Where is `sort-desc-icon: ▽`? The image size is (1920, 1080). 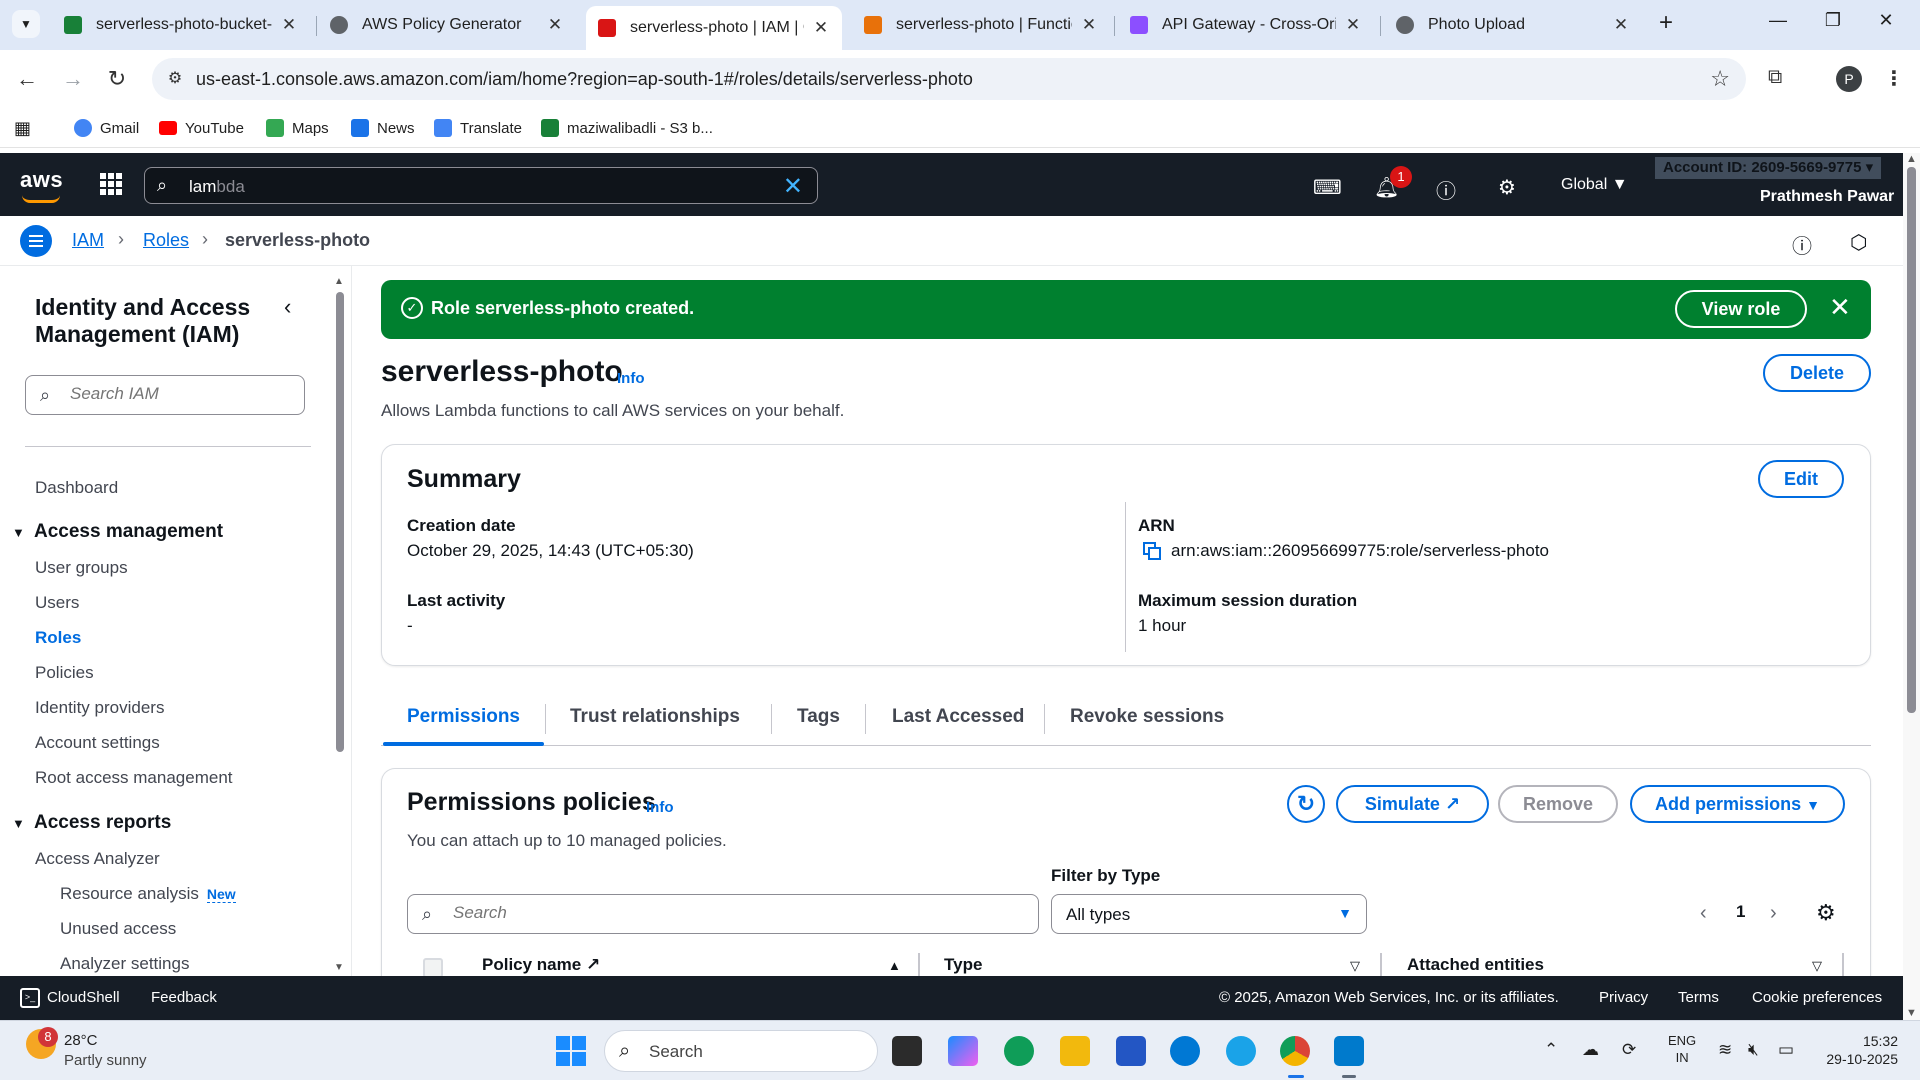
sort-desc-icon: ▽ is located at coordinates (1355, 966).